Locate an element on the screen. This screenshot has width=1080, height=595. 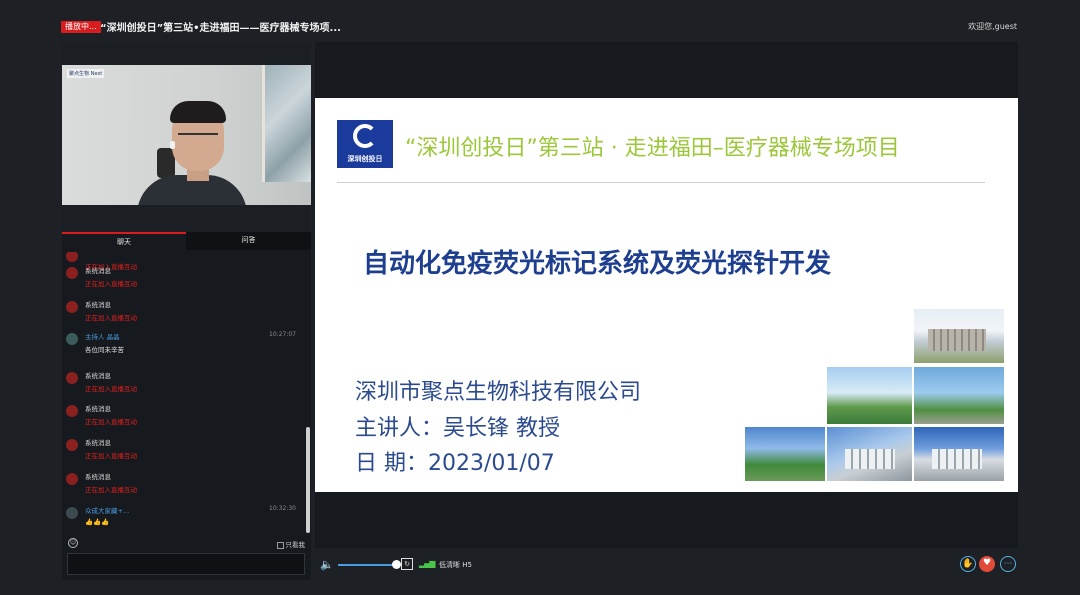
volume-icon: 🔈 is located at coordinates (327, 564).